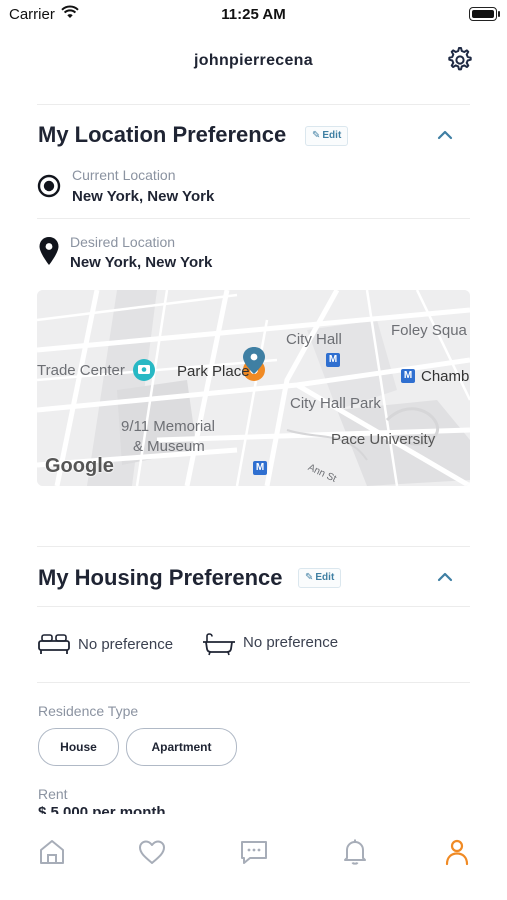 This screenshot has height=900, width=507. What do you see at coordinates (457, 852) in the screenshot?
I see `profile-icon` at bounding box center [457, 852].